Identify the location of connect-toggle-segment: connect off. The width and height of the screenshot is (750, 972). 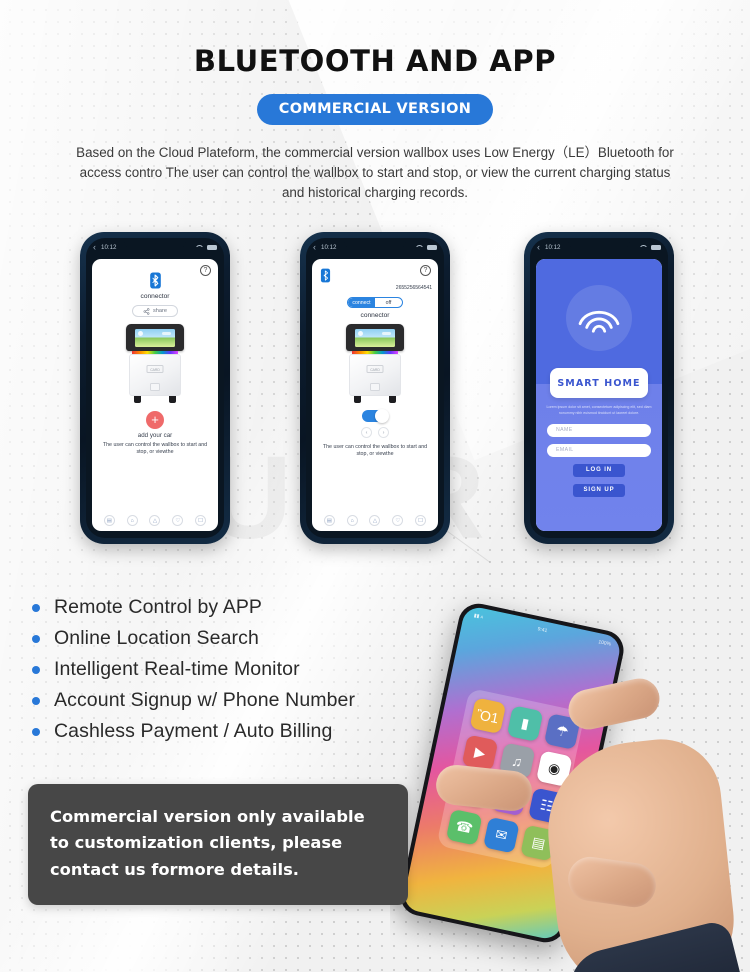
(375, 302).